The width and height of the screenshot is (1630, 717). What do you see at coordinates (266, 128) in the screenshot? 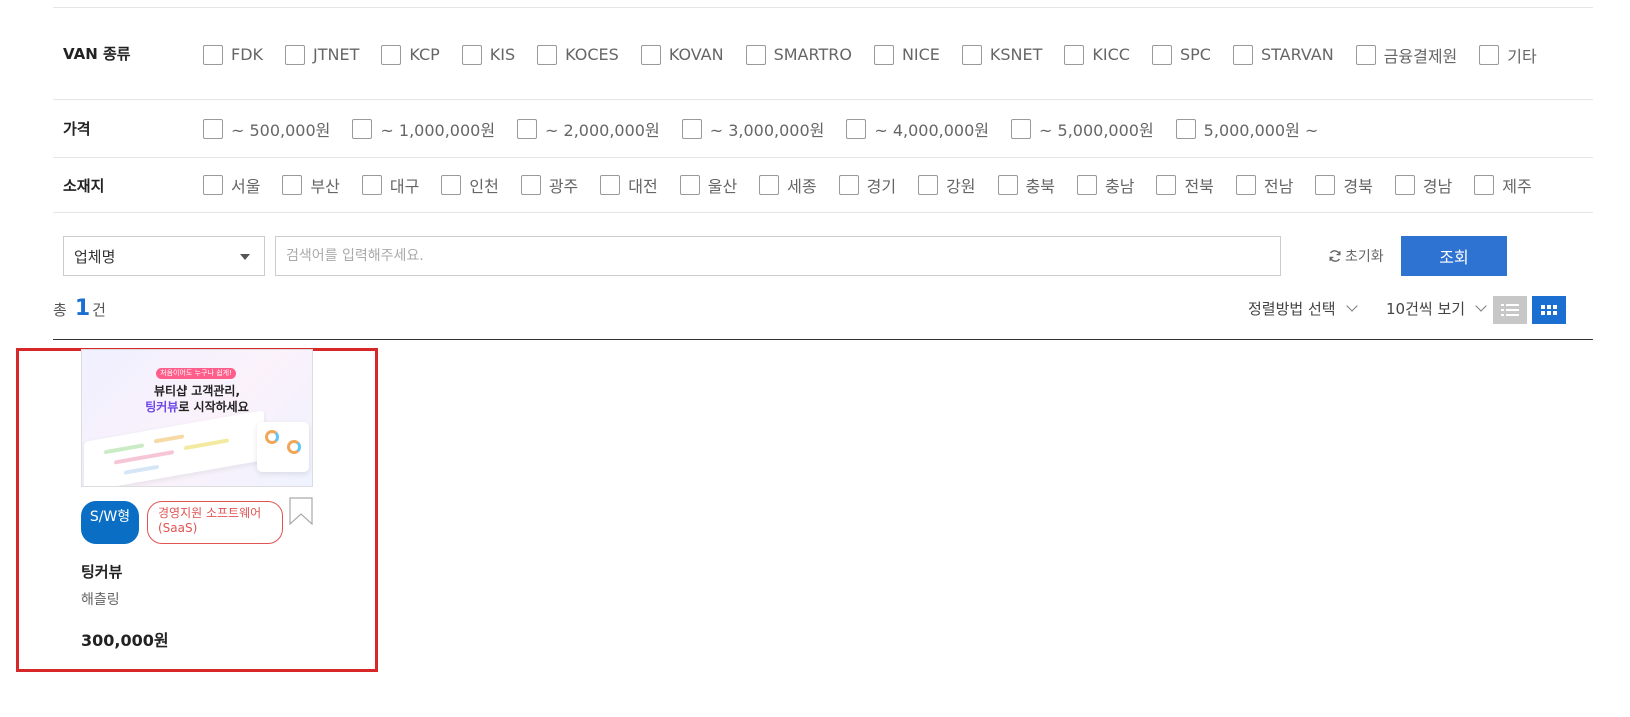
I see `price-option: ~ 500,000원` at bounding box center [266, 128].